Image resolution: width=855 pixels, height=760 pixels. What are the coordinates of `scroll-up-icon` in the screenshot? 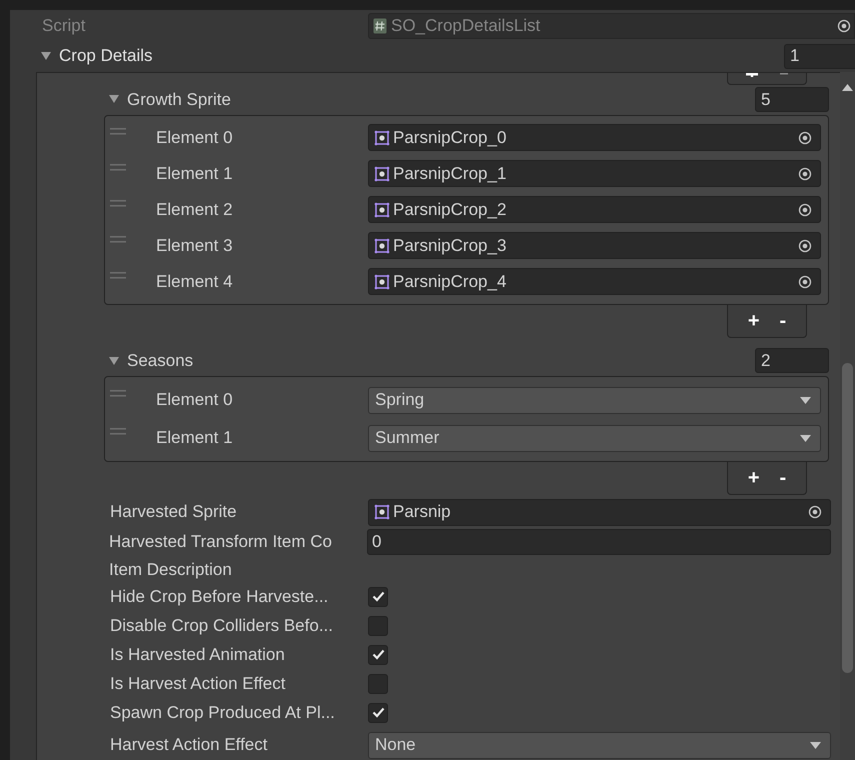 It's located at (847, 87).